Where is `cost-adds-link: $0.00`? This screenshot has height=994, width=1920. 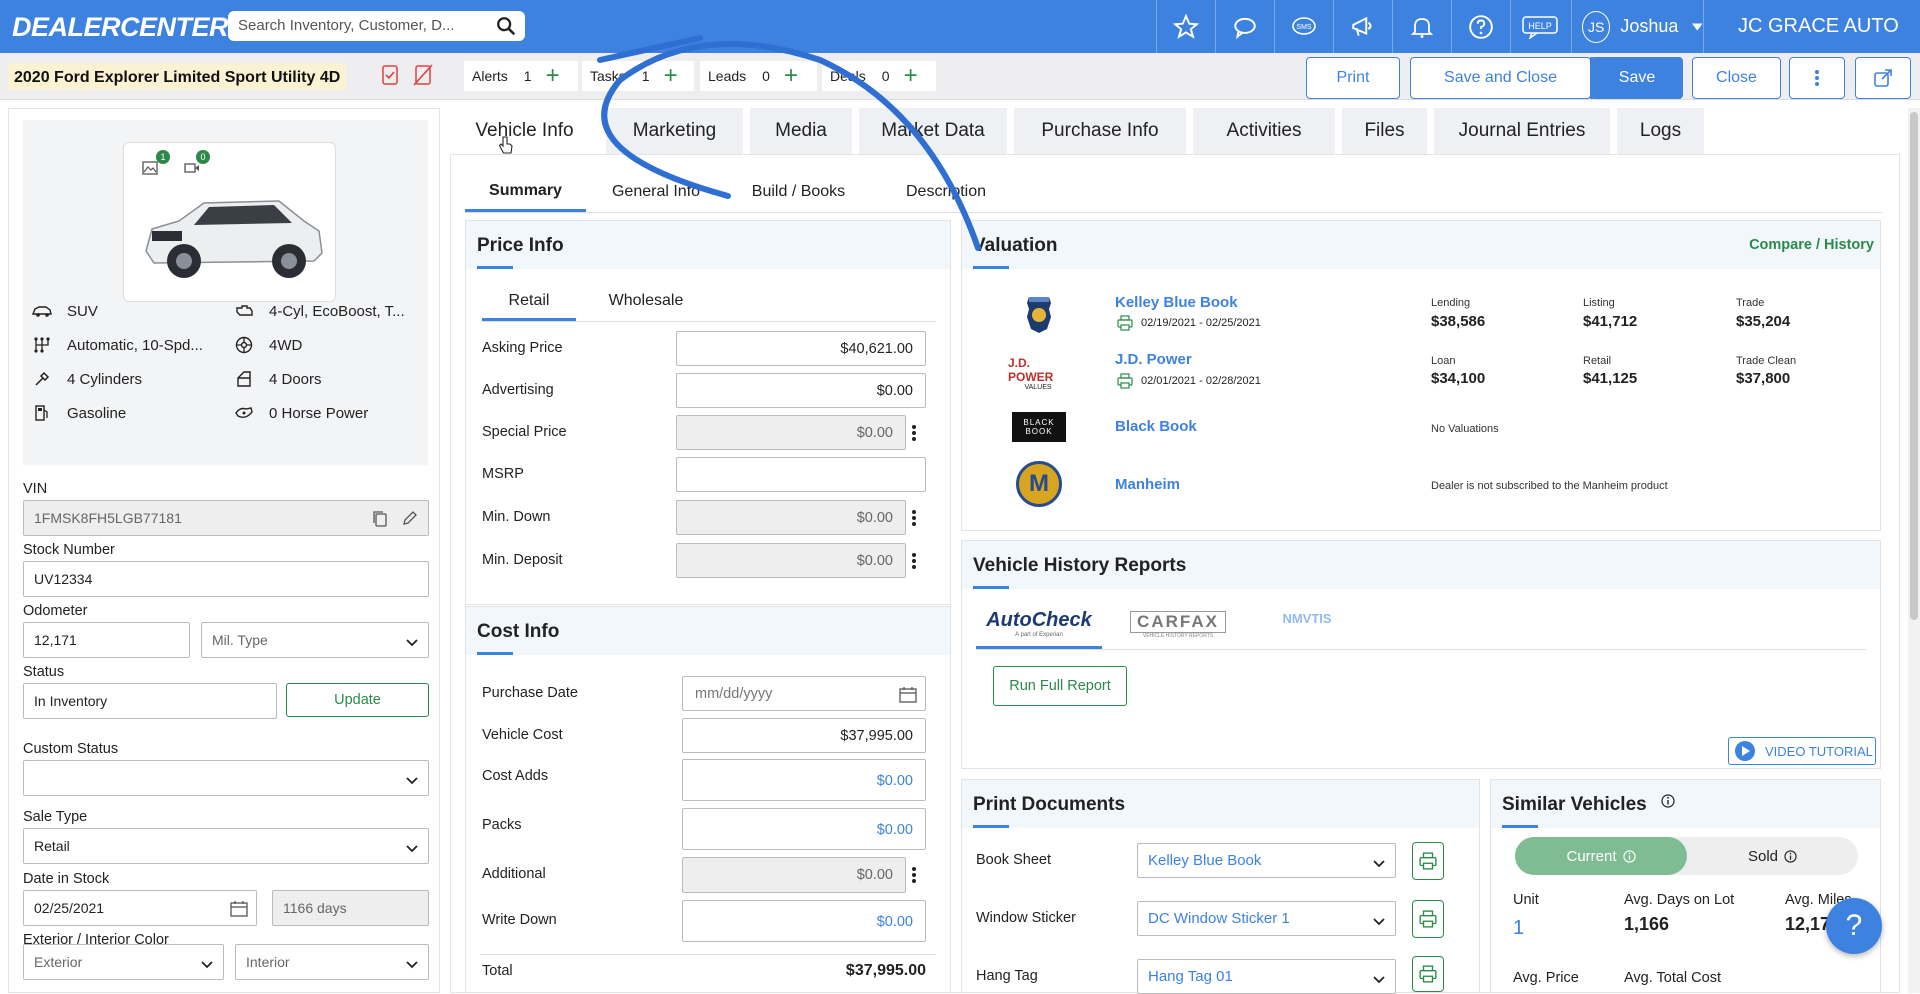 cost-adds-link: $0.00 is located at coordinates (804, 780).